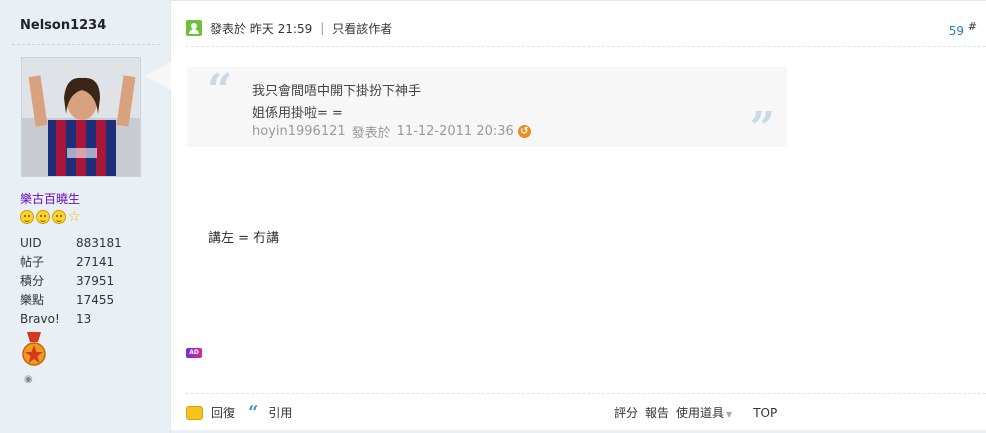  I want to click on reply-button: 回復, so click(210, 412).